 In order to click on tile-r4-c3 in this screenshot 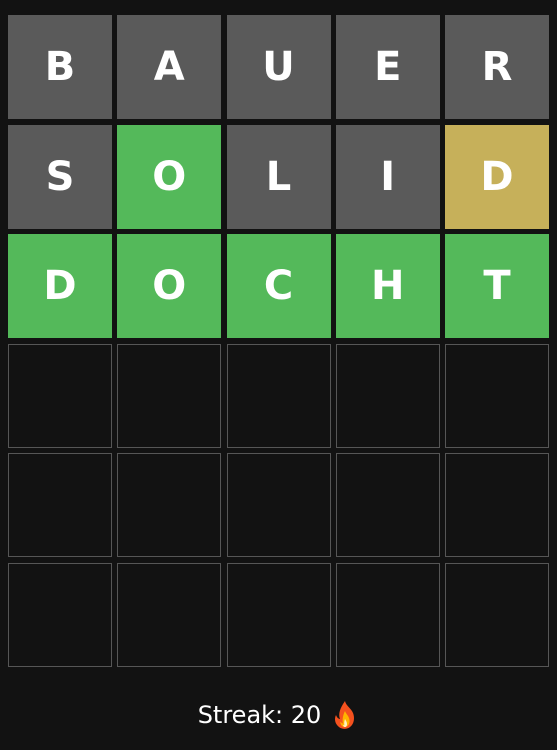, I will do `click(278, 395)`.